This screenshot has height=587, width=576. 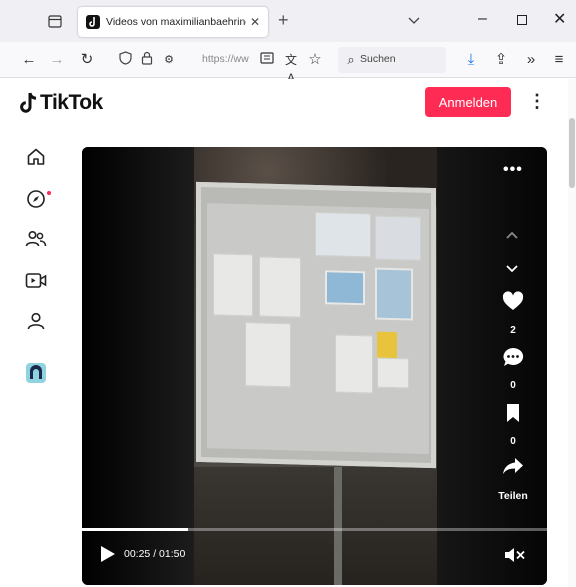 I want to click on tiktok-logo: TikTok, so click(x=61, y=103).